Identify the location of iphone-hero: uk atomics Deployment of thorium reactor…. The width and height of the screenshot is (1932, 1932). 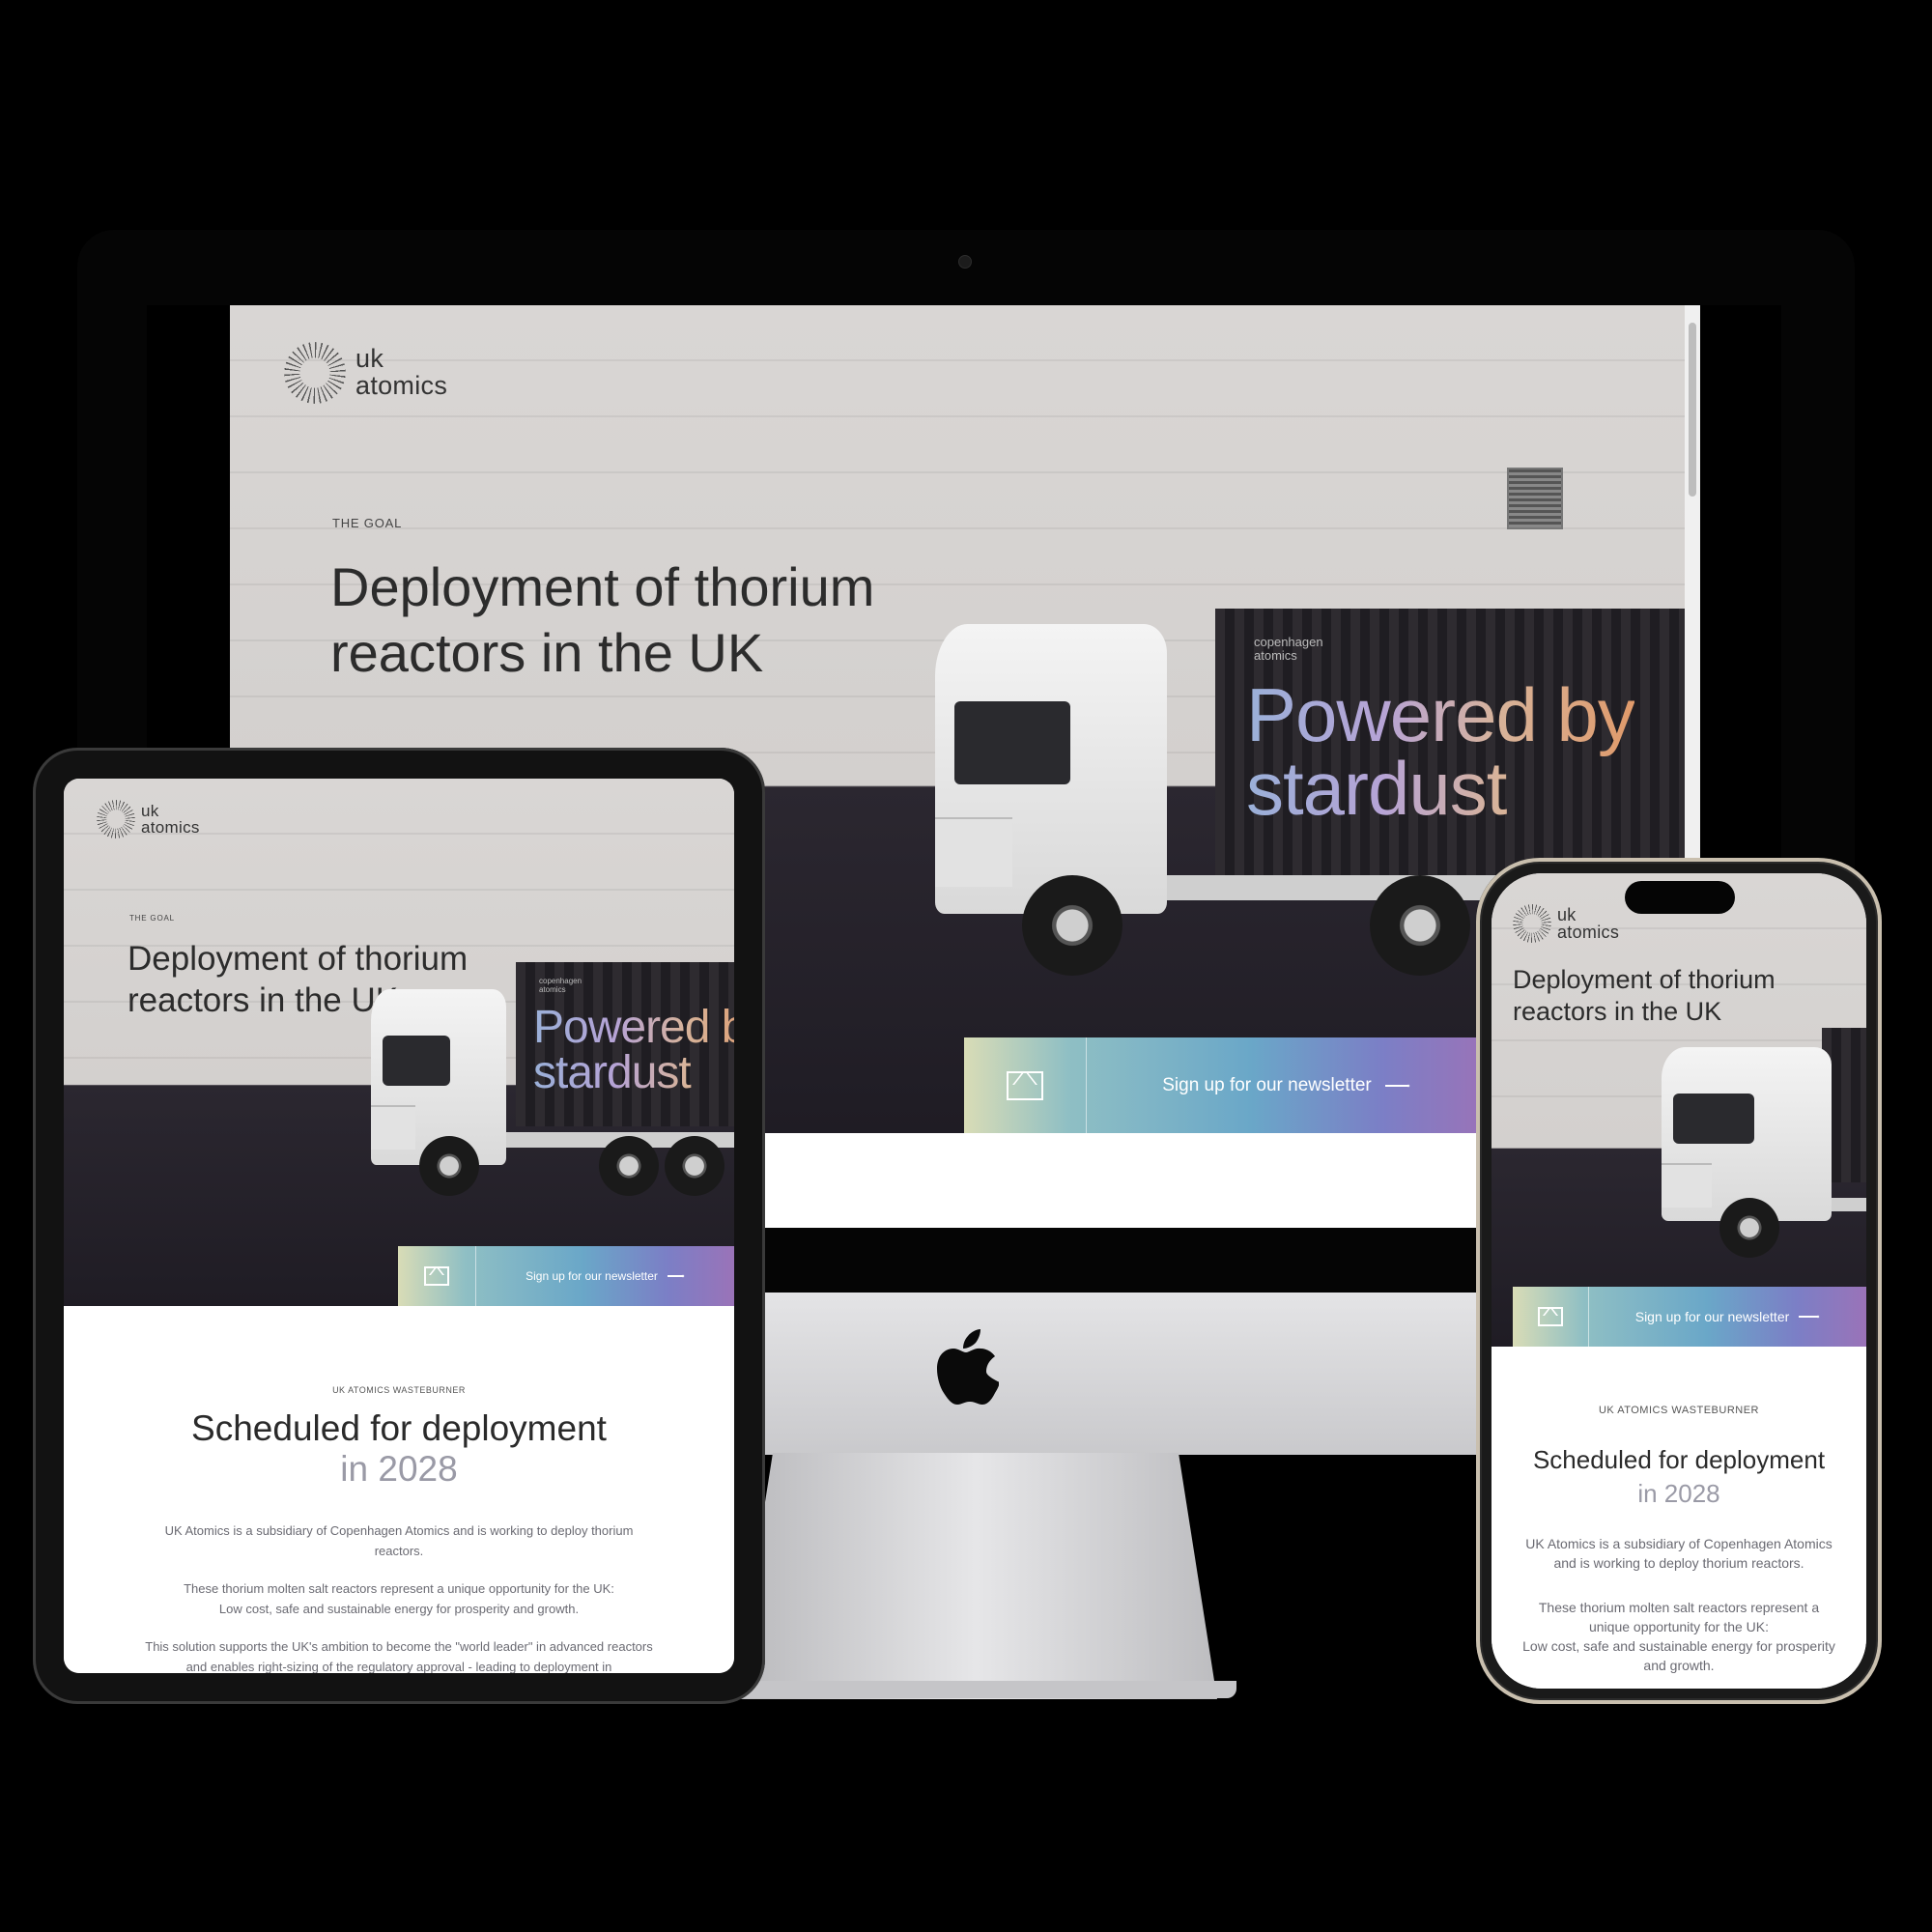
(1679, 1110).